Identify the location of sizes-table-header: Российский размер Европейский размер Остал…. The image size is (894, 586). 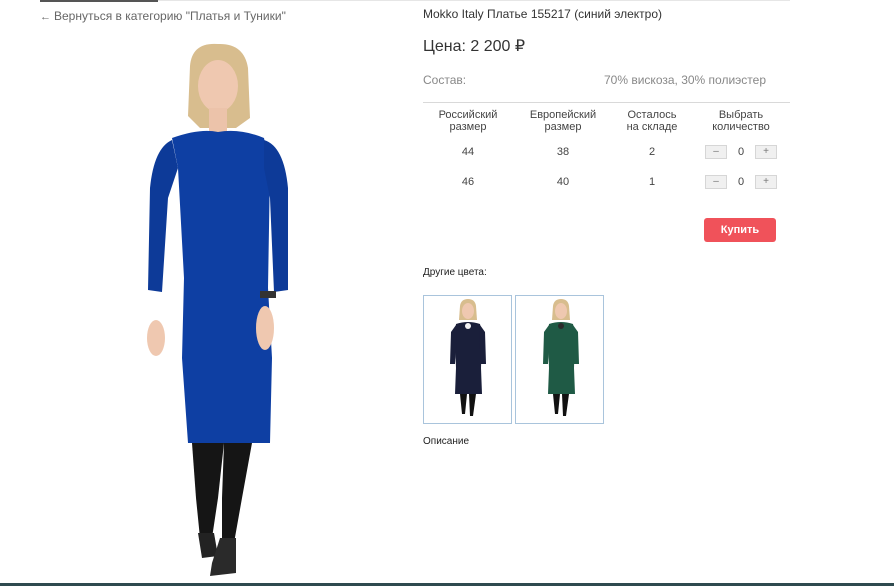
(607, 123).